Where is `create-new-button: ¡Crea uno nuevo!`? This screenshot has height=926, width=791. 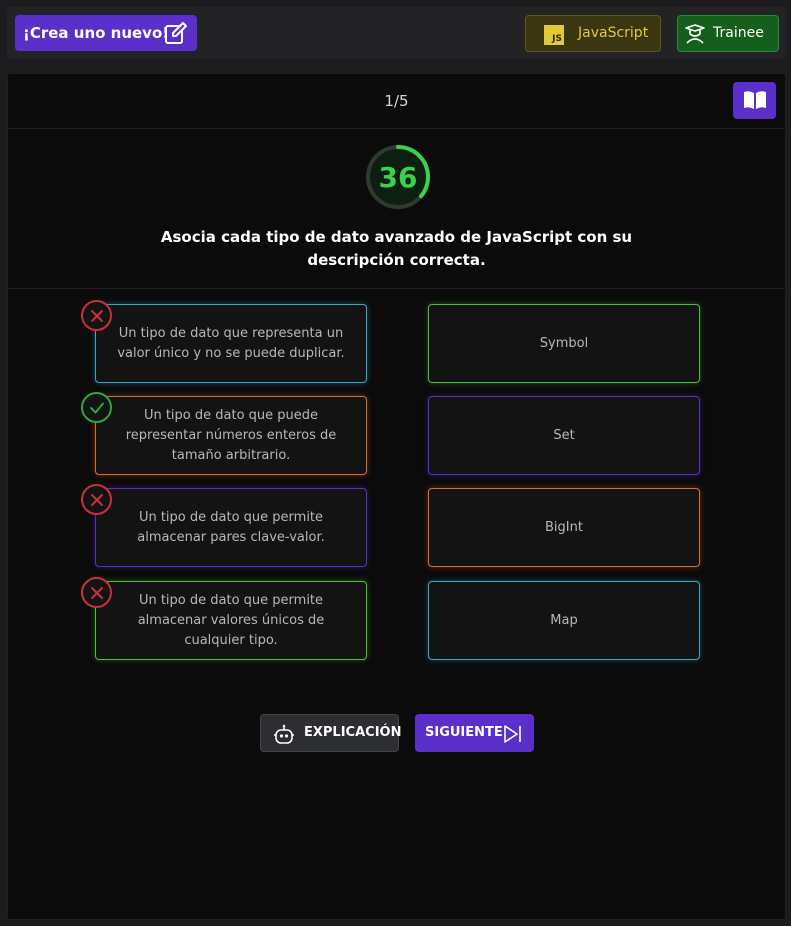 create-new-button: ¡Crea uno nuevo! is located at coordinates (106, 33).